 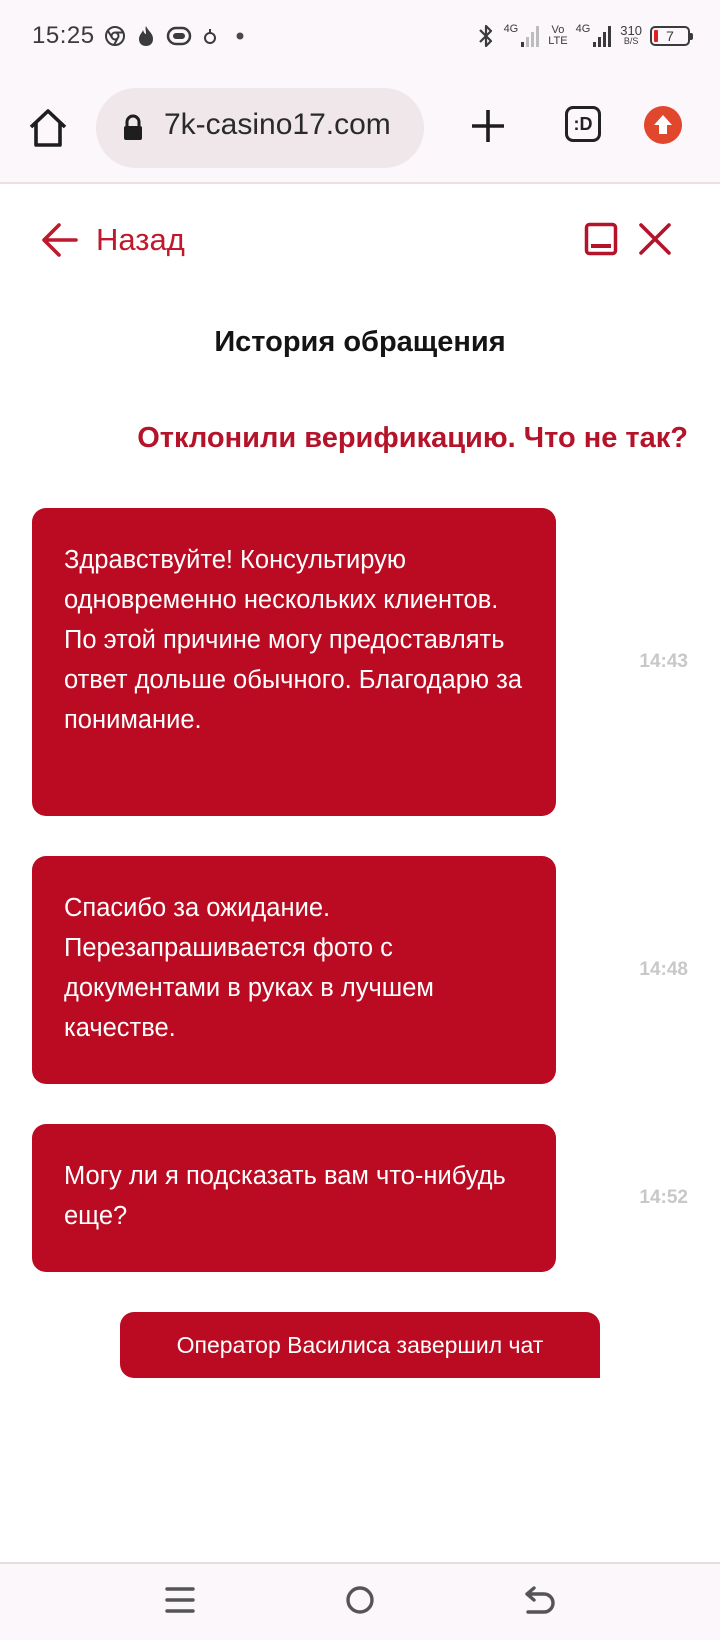 I want to click on system-nav-bar, so click(x=360, y=1601).